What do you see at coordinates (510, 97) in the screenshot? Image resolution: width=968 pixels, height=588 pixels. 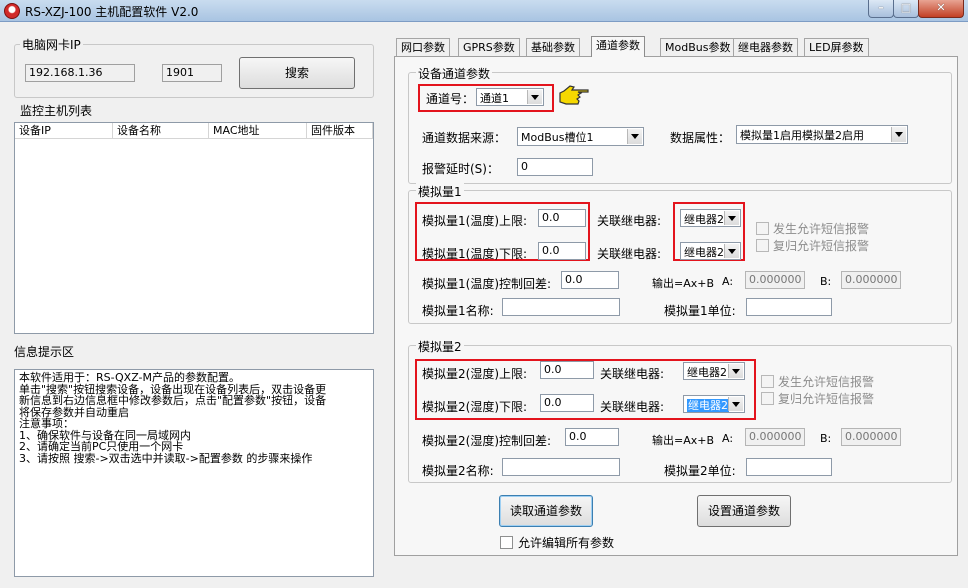 I see `channel-select: 通道1` at bounding box center [510, 97].